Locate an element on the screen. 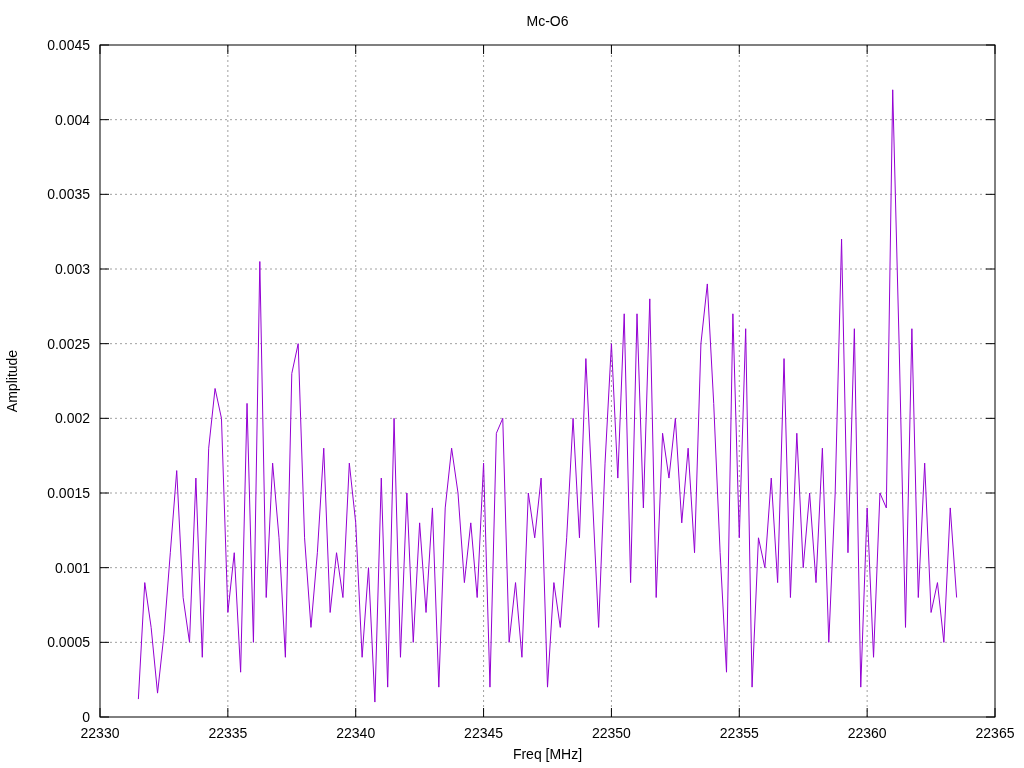 This screenshot has width=1024, height=768. y-tick-label: 0.004 is located at coordinates (72, 119).